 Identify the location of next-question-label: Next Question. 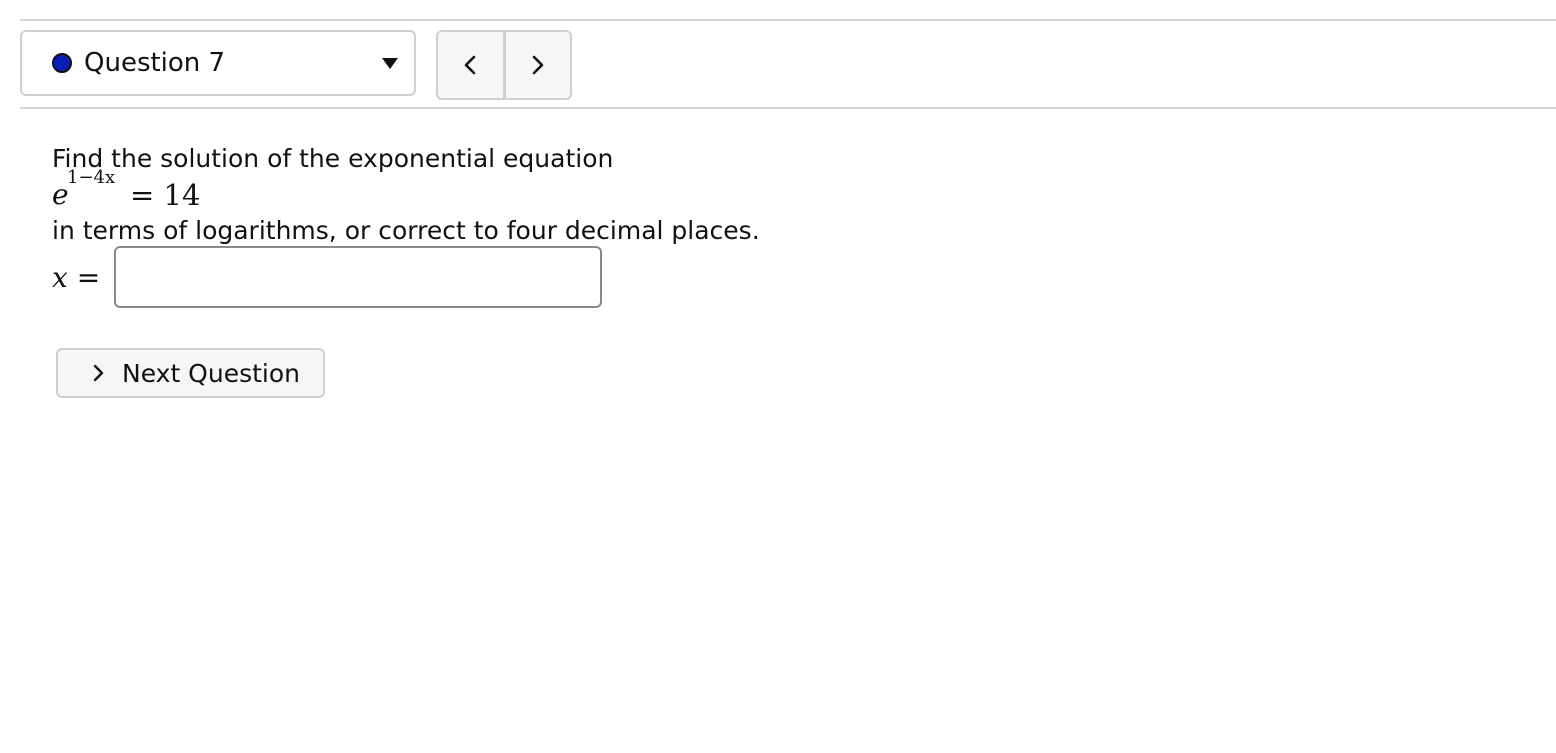
(211, 373).